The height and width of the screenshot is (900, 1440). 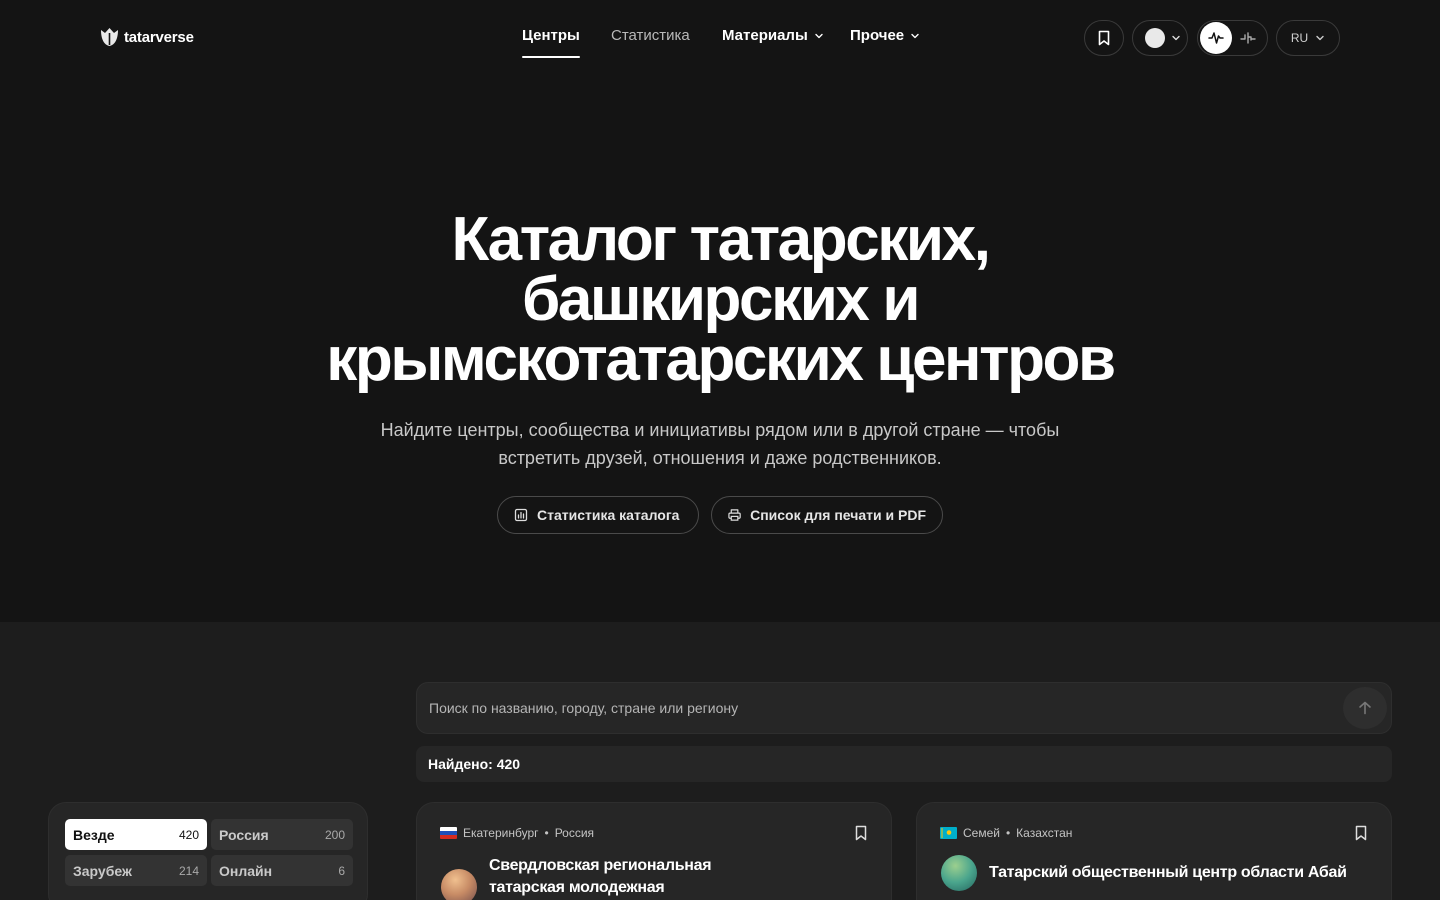 I want to click on filter-abroad: Зарубеж 214, so click(x=136, y=870).